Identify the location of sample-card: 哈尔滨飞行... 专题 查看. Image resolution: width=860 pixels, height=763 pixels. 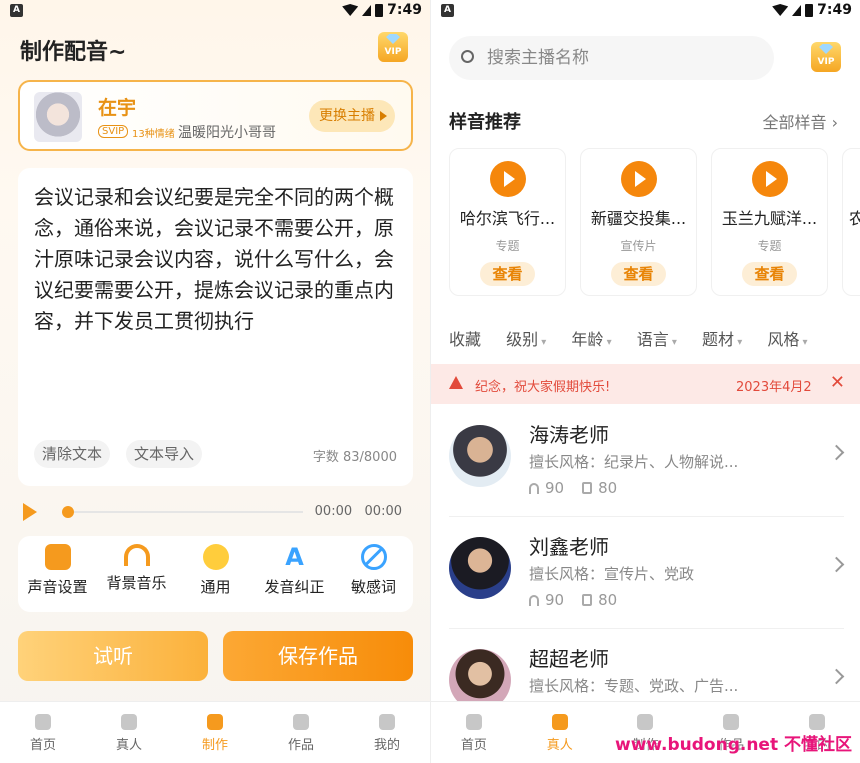
(507, 222).